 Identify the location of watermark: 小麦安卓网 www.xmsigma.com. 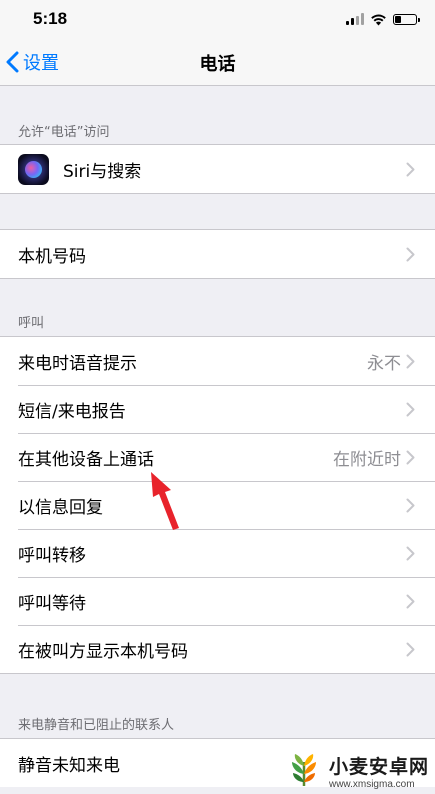
(357, 771).